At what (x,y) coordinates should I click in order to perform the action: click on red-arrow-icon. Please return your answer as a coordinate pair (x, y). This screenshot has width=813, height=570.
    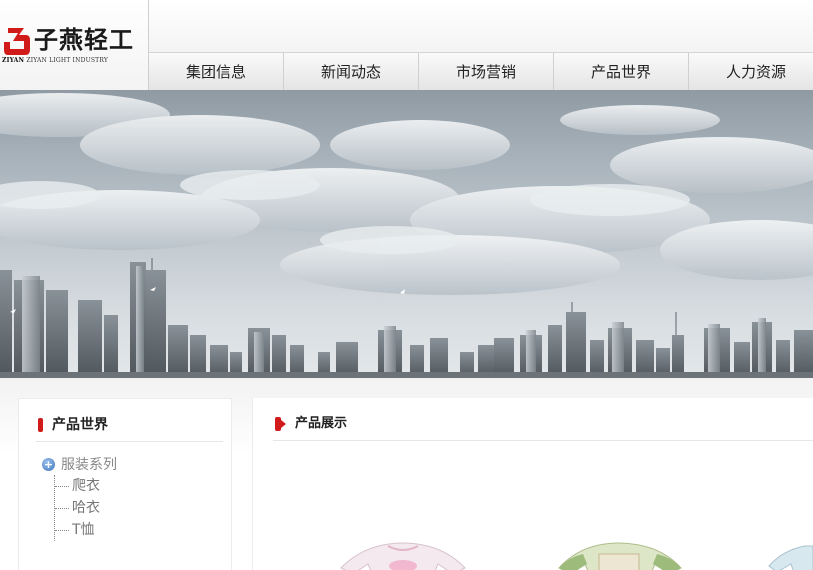
    Looking at the image, I should click on (280, 424).